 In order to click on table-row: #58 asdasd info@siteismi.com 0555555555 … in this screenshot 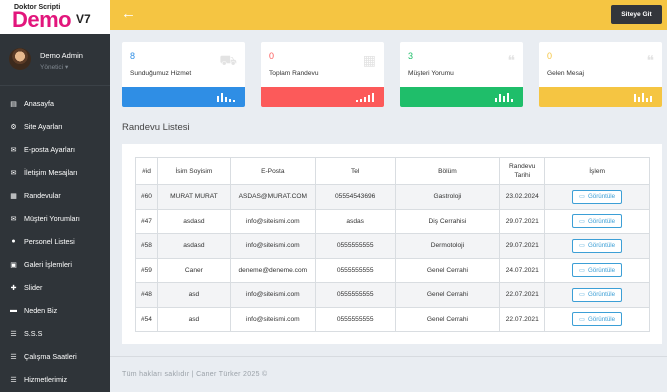, I will do `click(392, 246)`.